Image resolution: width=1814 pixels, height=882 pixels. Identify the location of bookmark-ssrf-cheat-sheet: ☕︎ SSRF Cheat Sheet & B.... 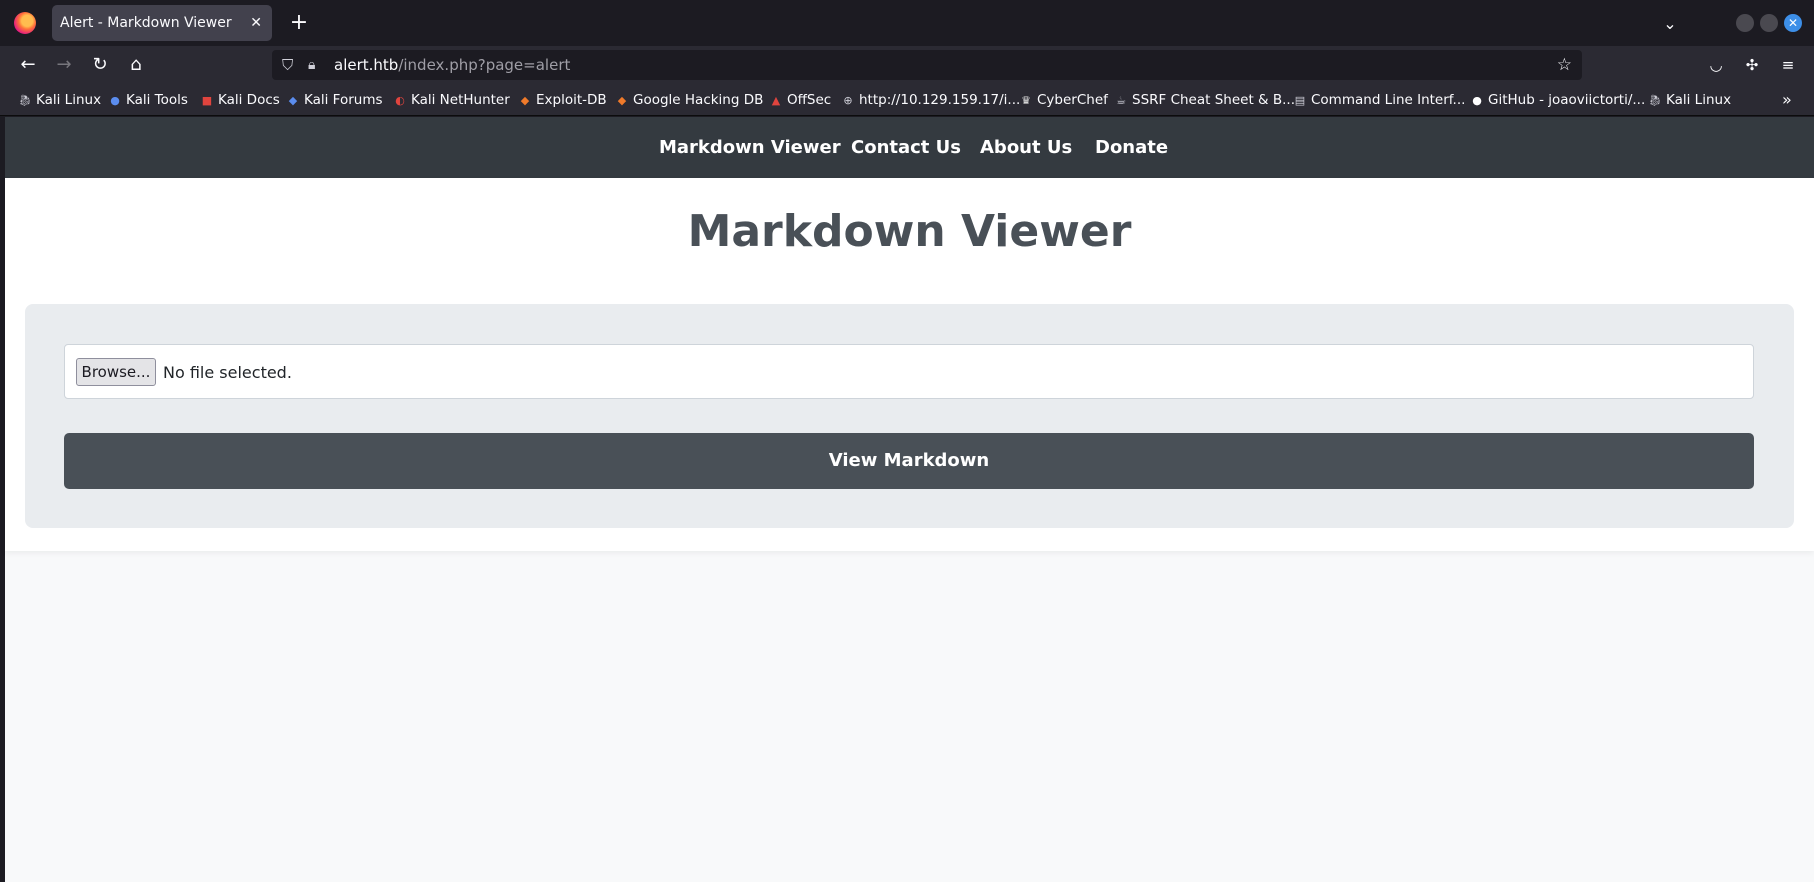
(1204, 100).